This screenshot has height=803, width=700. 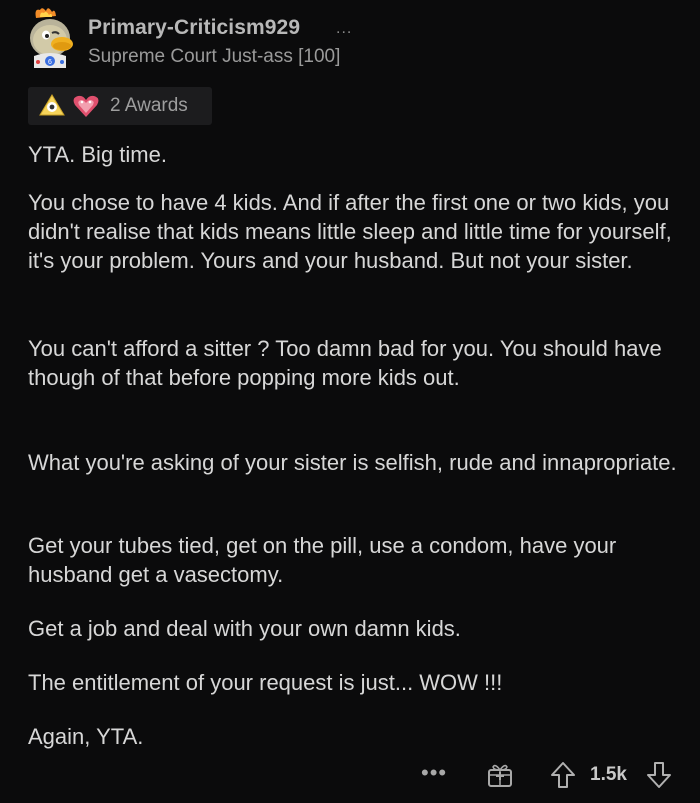 I want to click on comment-paragraph: Again, YTA., so click(x=86, y=736).